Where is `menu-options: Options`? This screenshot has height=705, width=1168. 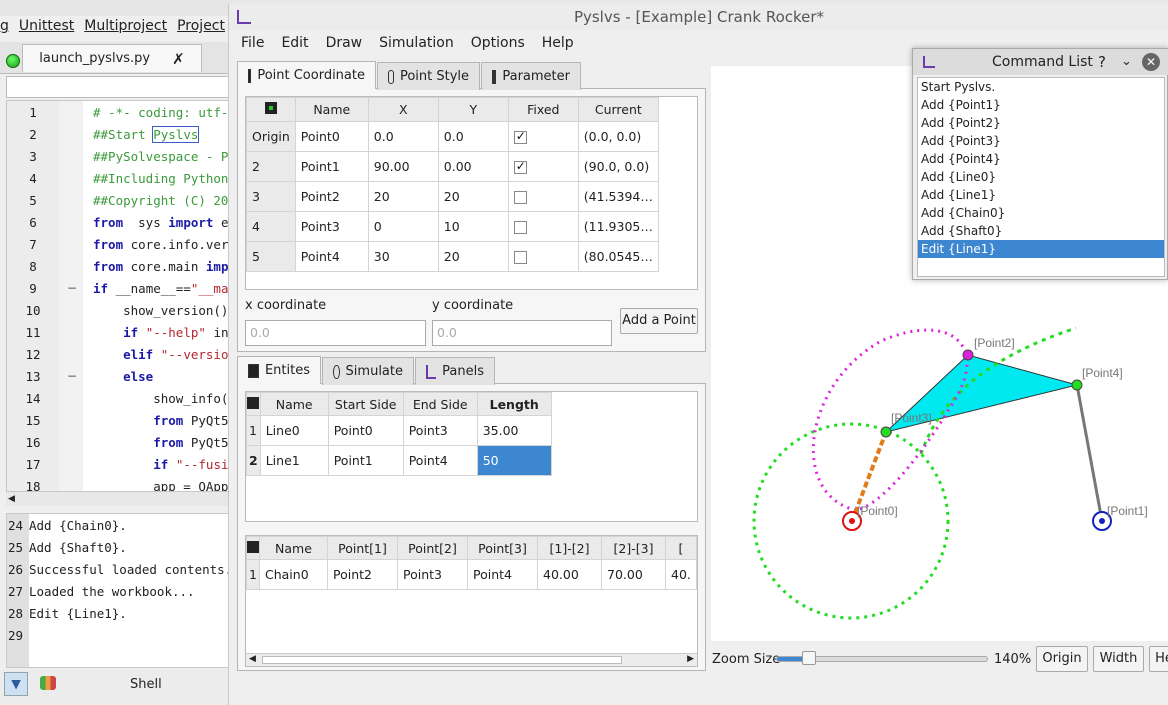 menu-options: Options is located at coordinates (498, 43).